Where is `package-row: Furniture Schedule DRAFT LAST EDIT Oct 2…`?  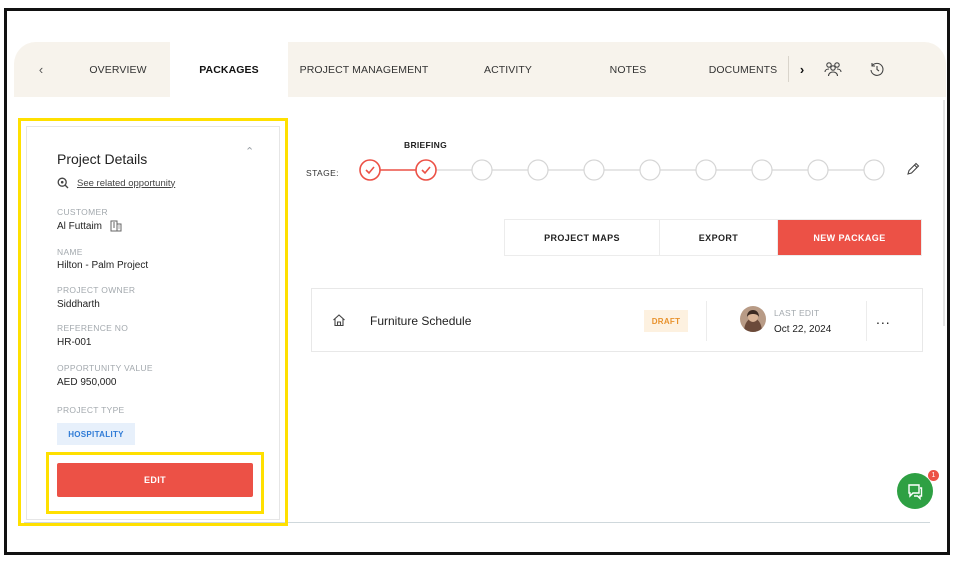
package-row: Furniture Schedule DRAFT LAST EDIT Oct 2… is located at coordinates (617, 320).